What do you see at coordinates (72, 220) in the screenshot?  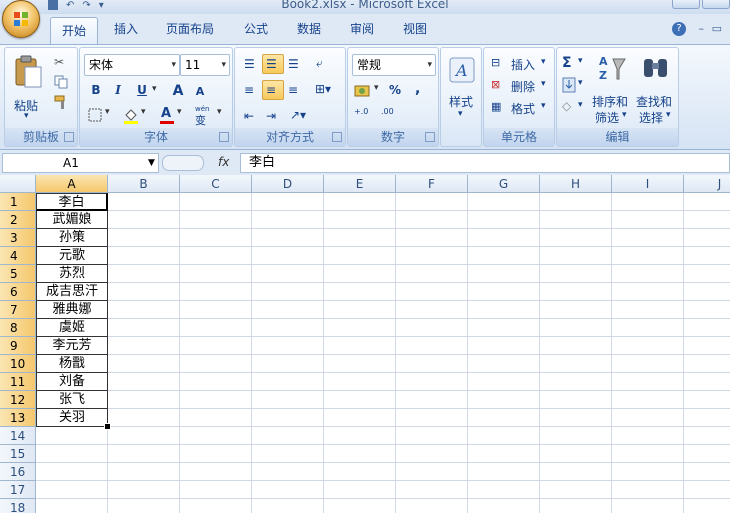 I see `cell-a2: 武媚娘` at bounding box center [72, 220].